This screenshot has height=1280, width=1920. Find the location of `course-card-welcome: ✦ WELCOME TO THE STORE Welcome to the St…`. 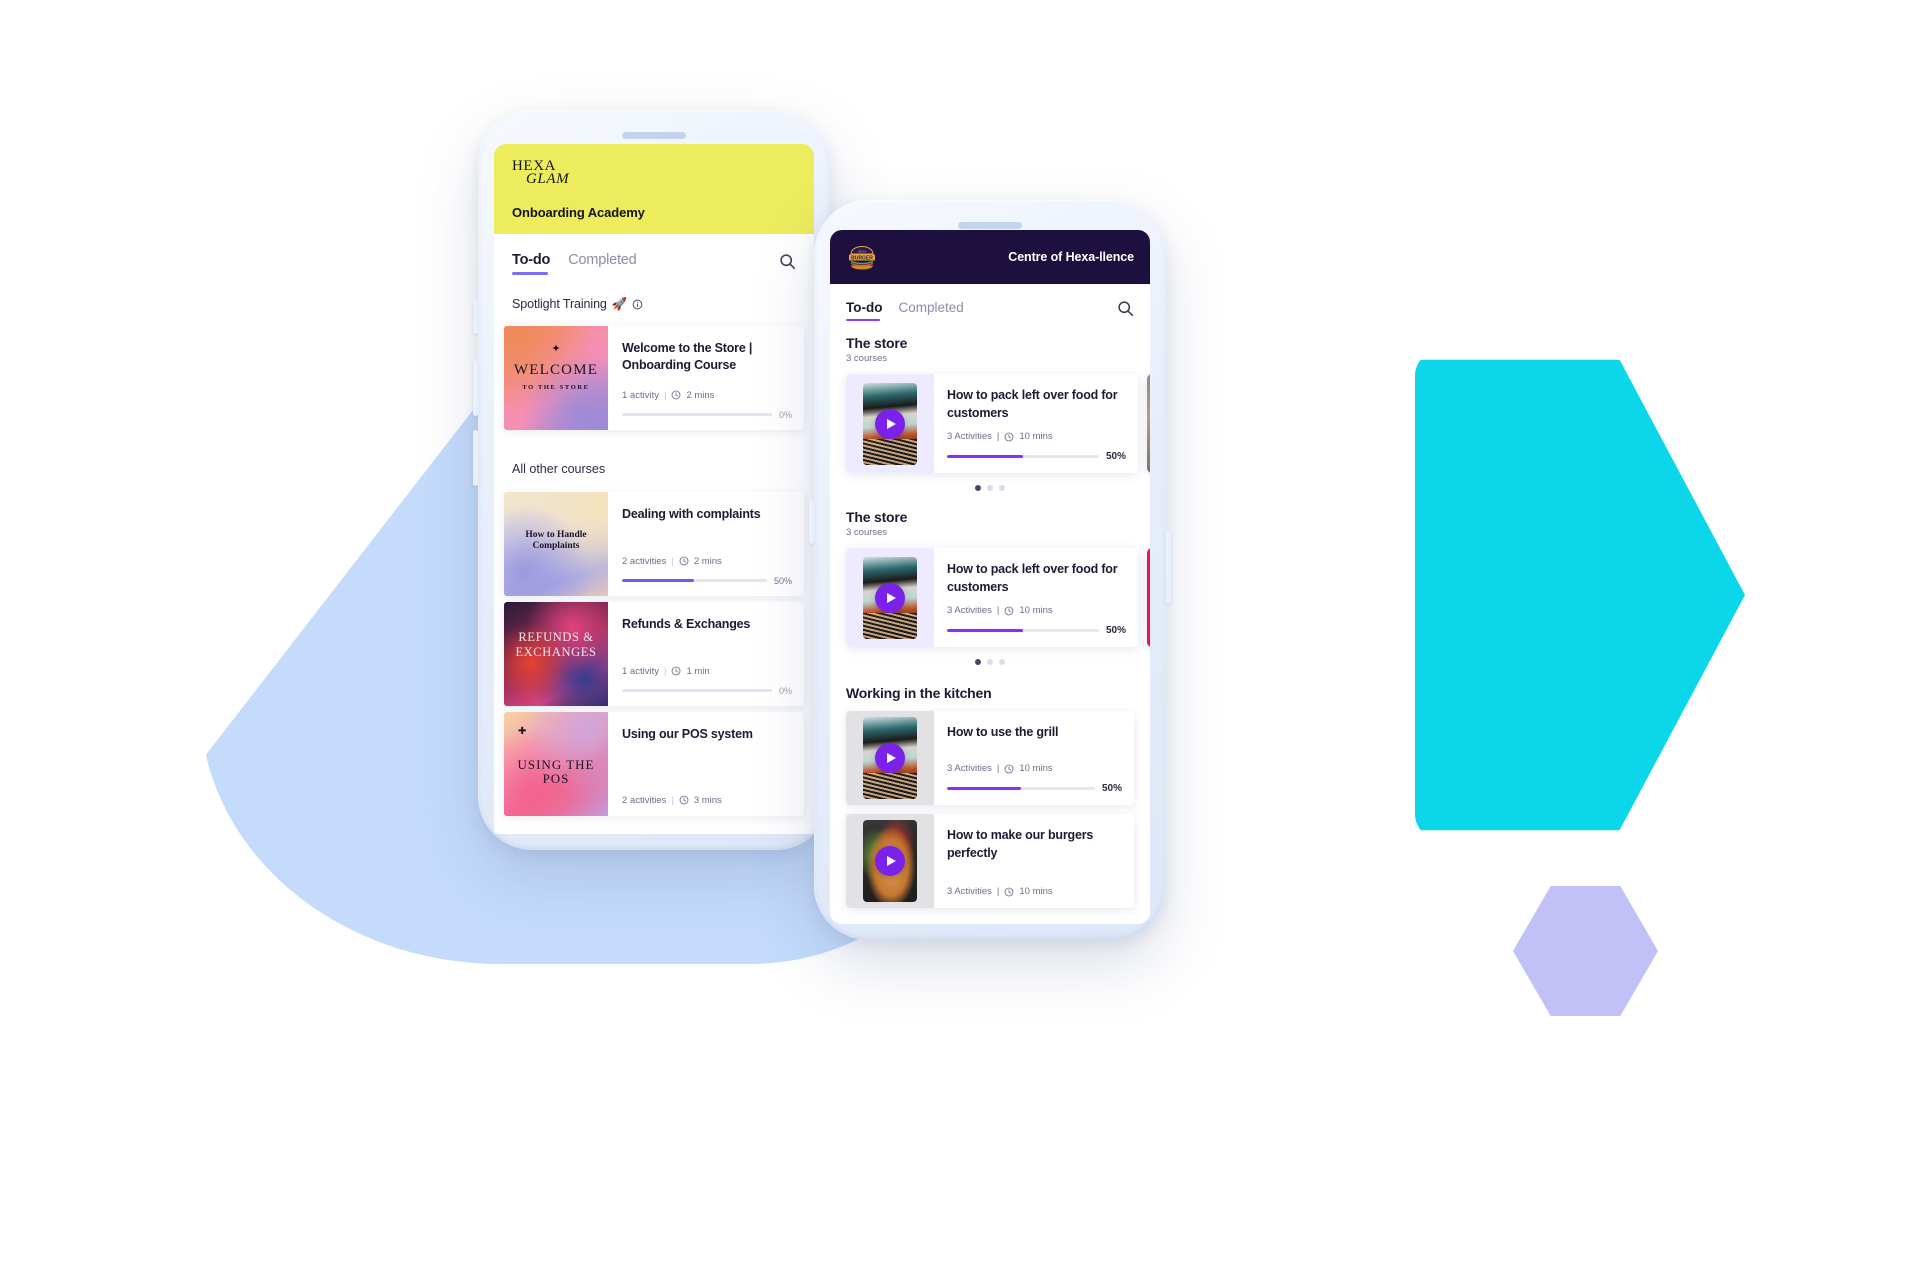

course-card-welcome: ✦ WELCOME TO THE STORE Welcome to the St… is located at coordinates (654, 377).